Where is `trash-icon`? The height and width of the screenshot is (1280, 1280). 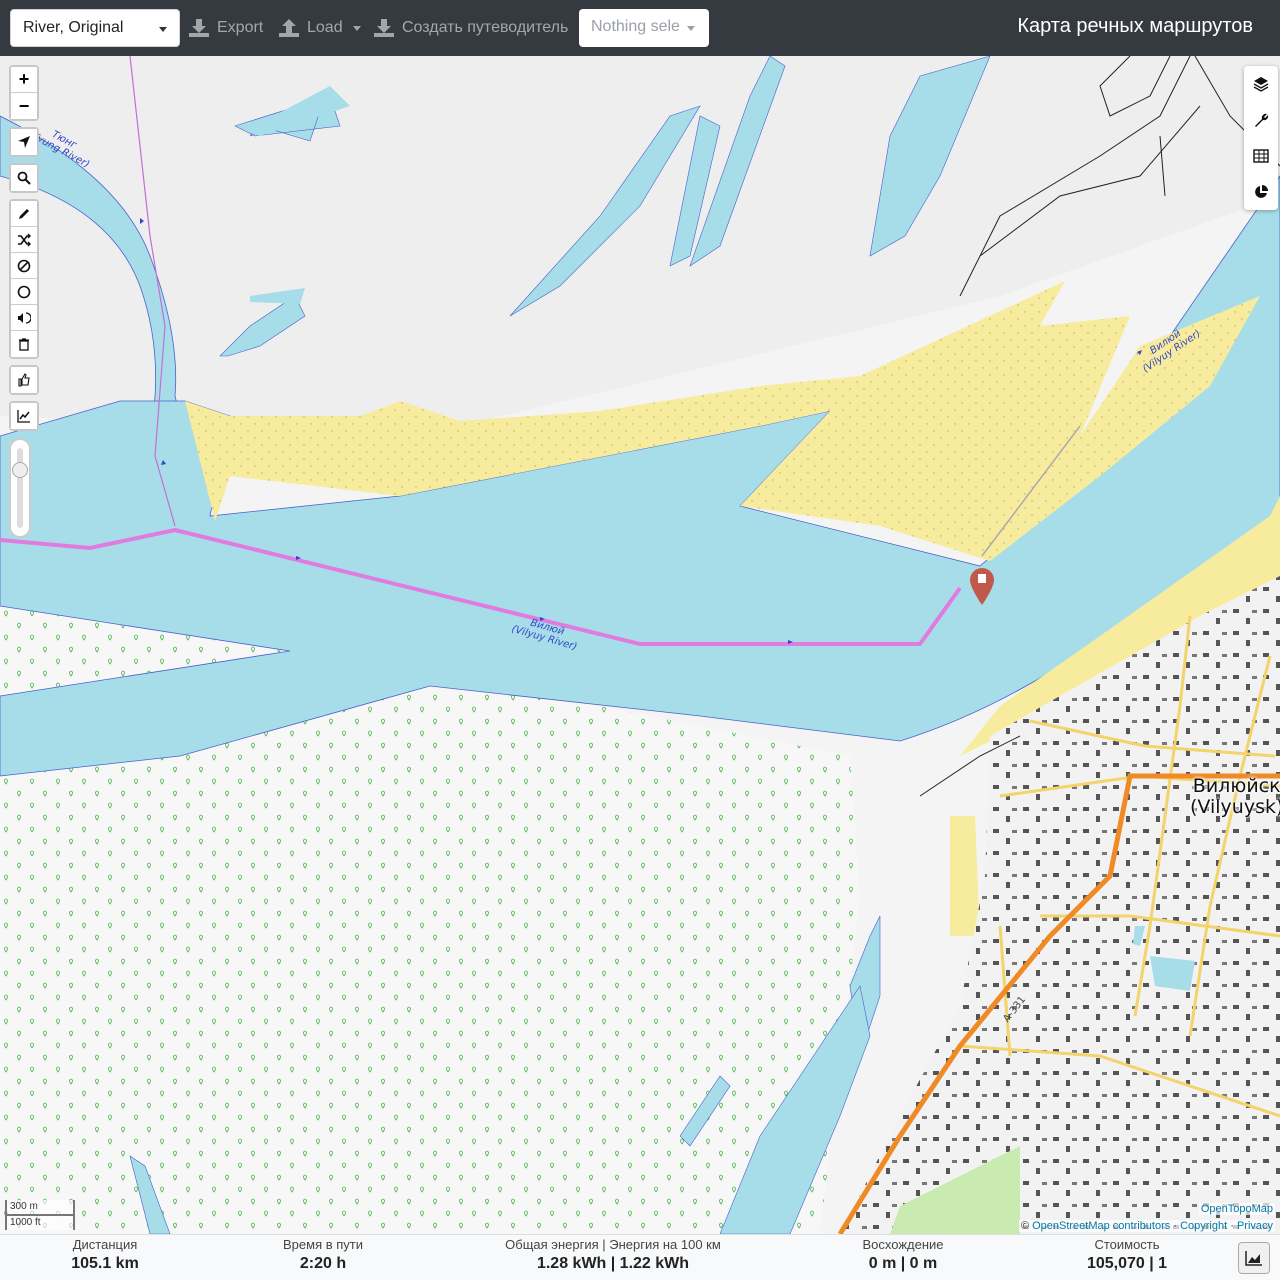
trash-icon is located at coordinates (24, 344).